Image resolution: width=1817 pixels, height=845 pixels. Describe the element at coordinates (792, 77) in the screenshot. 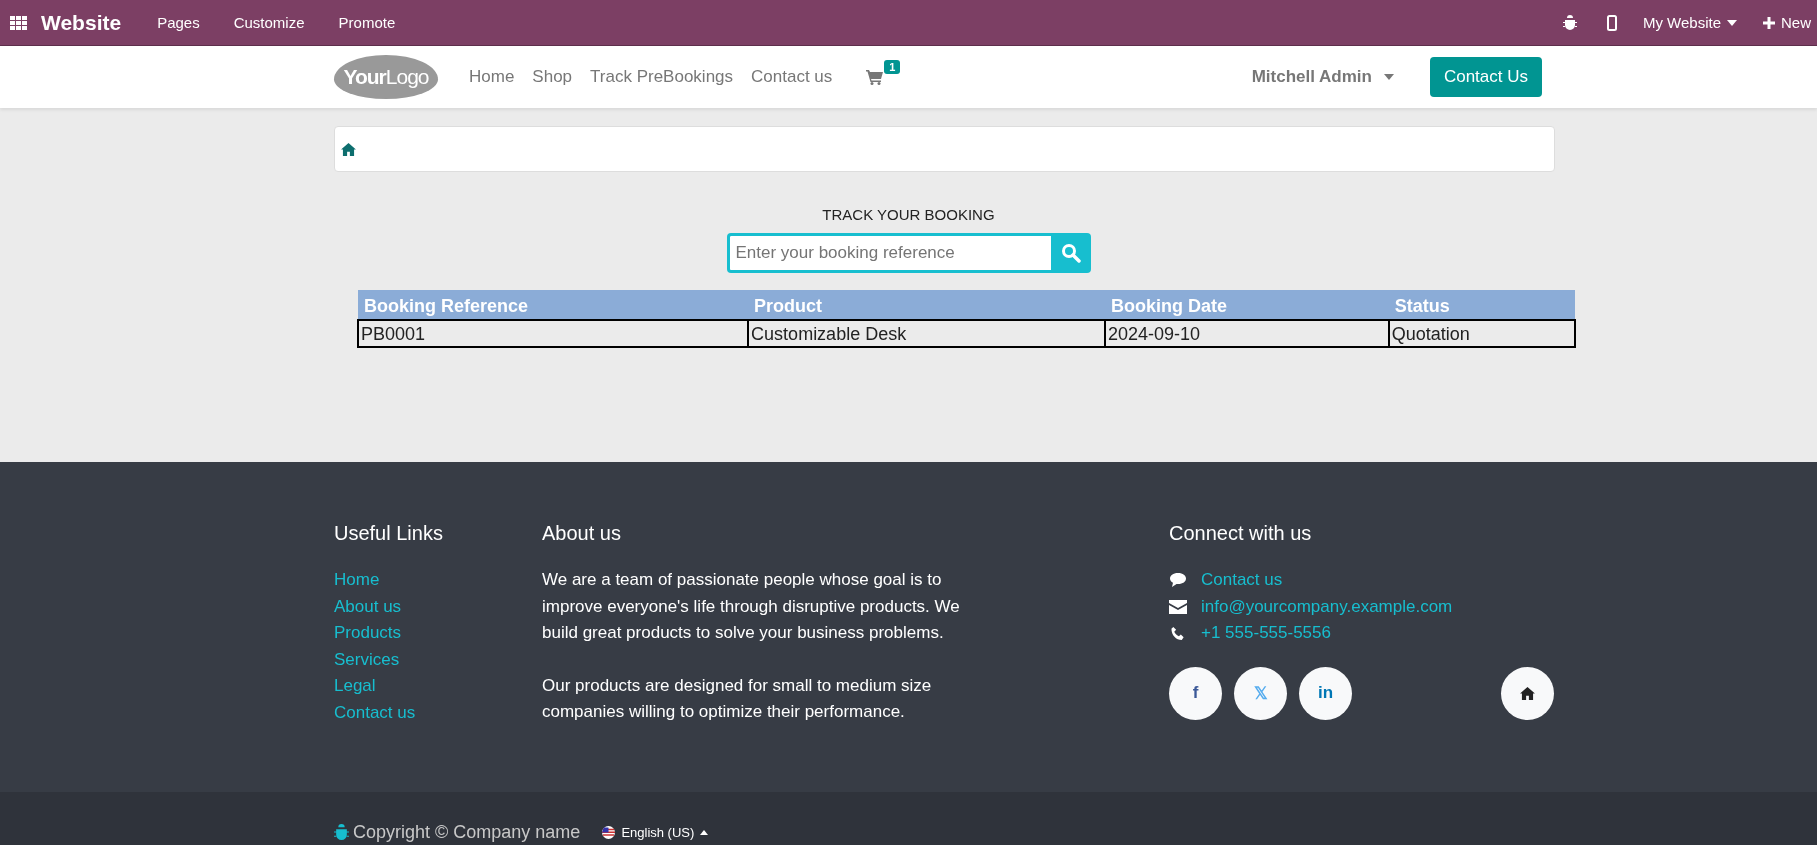

I see `nav-link: Contact us` at that location.